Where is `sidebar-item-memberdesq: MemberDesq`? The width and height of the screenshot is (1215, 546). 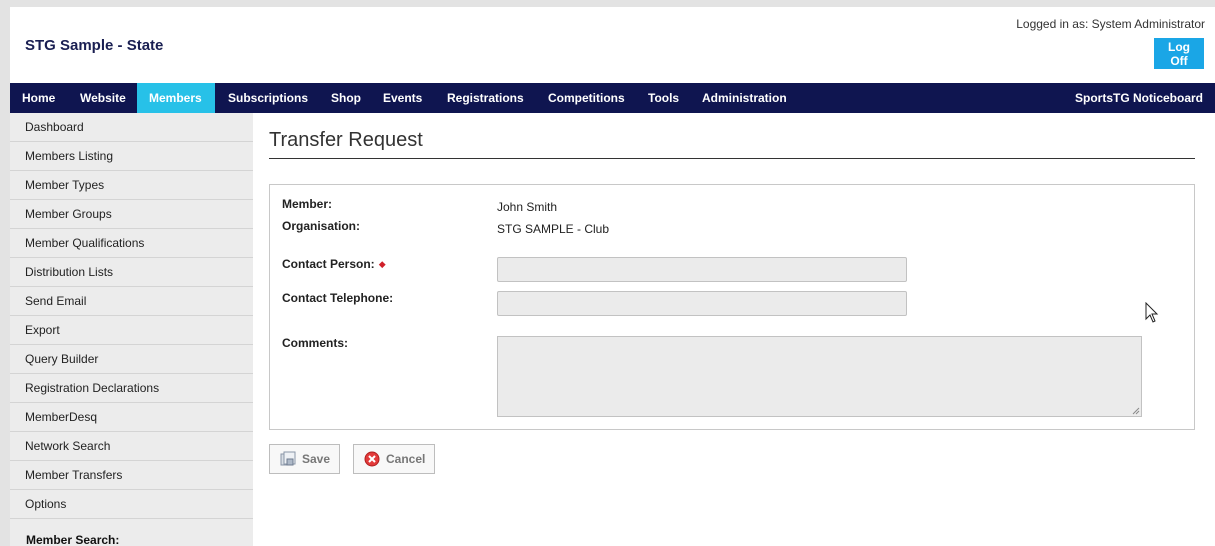
sidebar-item-memberdesq: MemberDesq is located at coordinates (131, 417).